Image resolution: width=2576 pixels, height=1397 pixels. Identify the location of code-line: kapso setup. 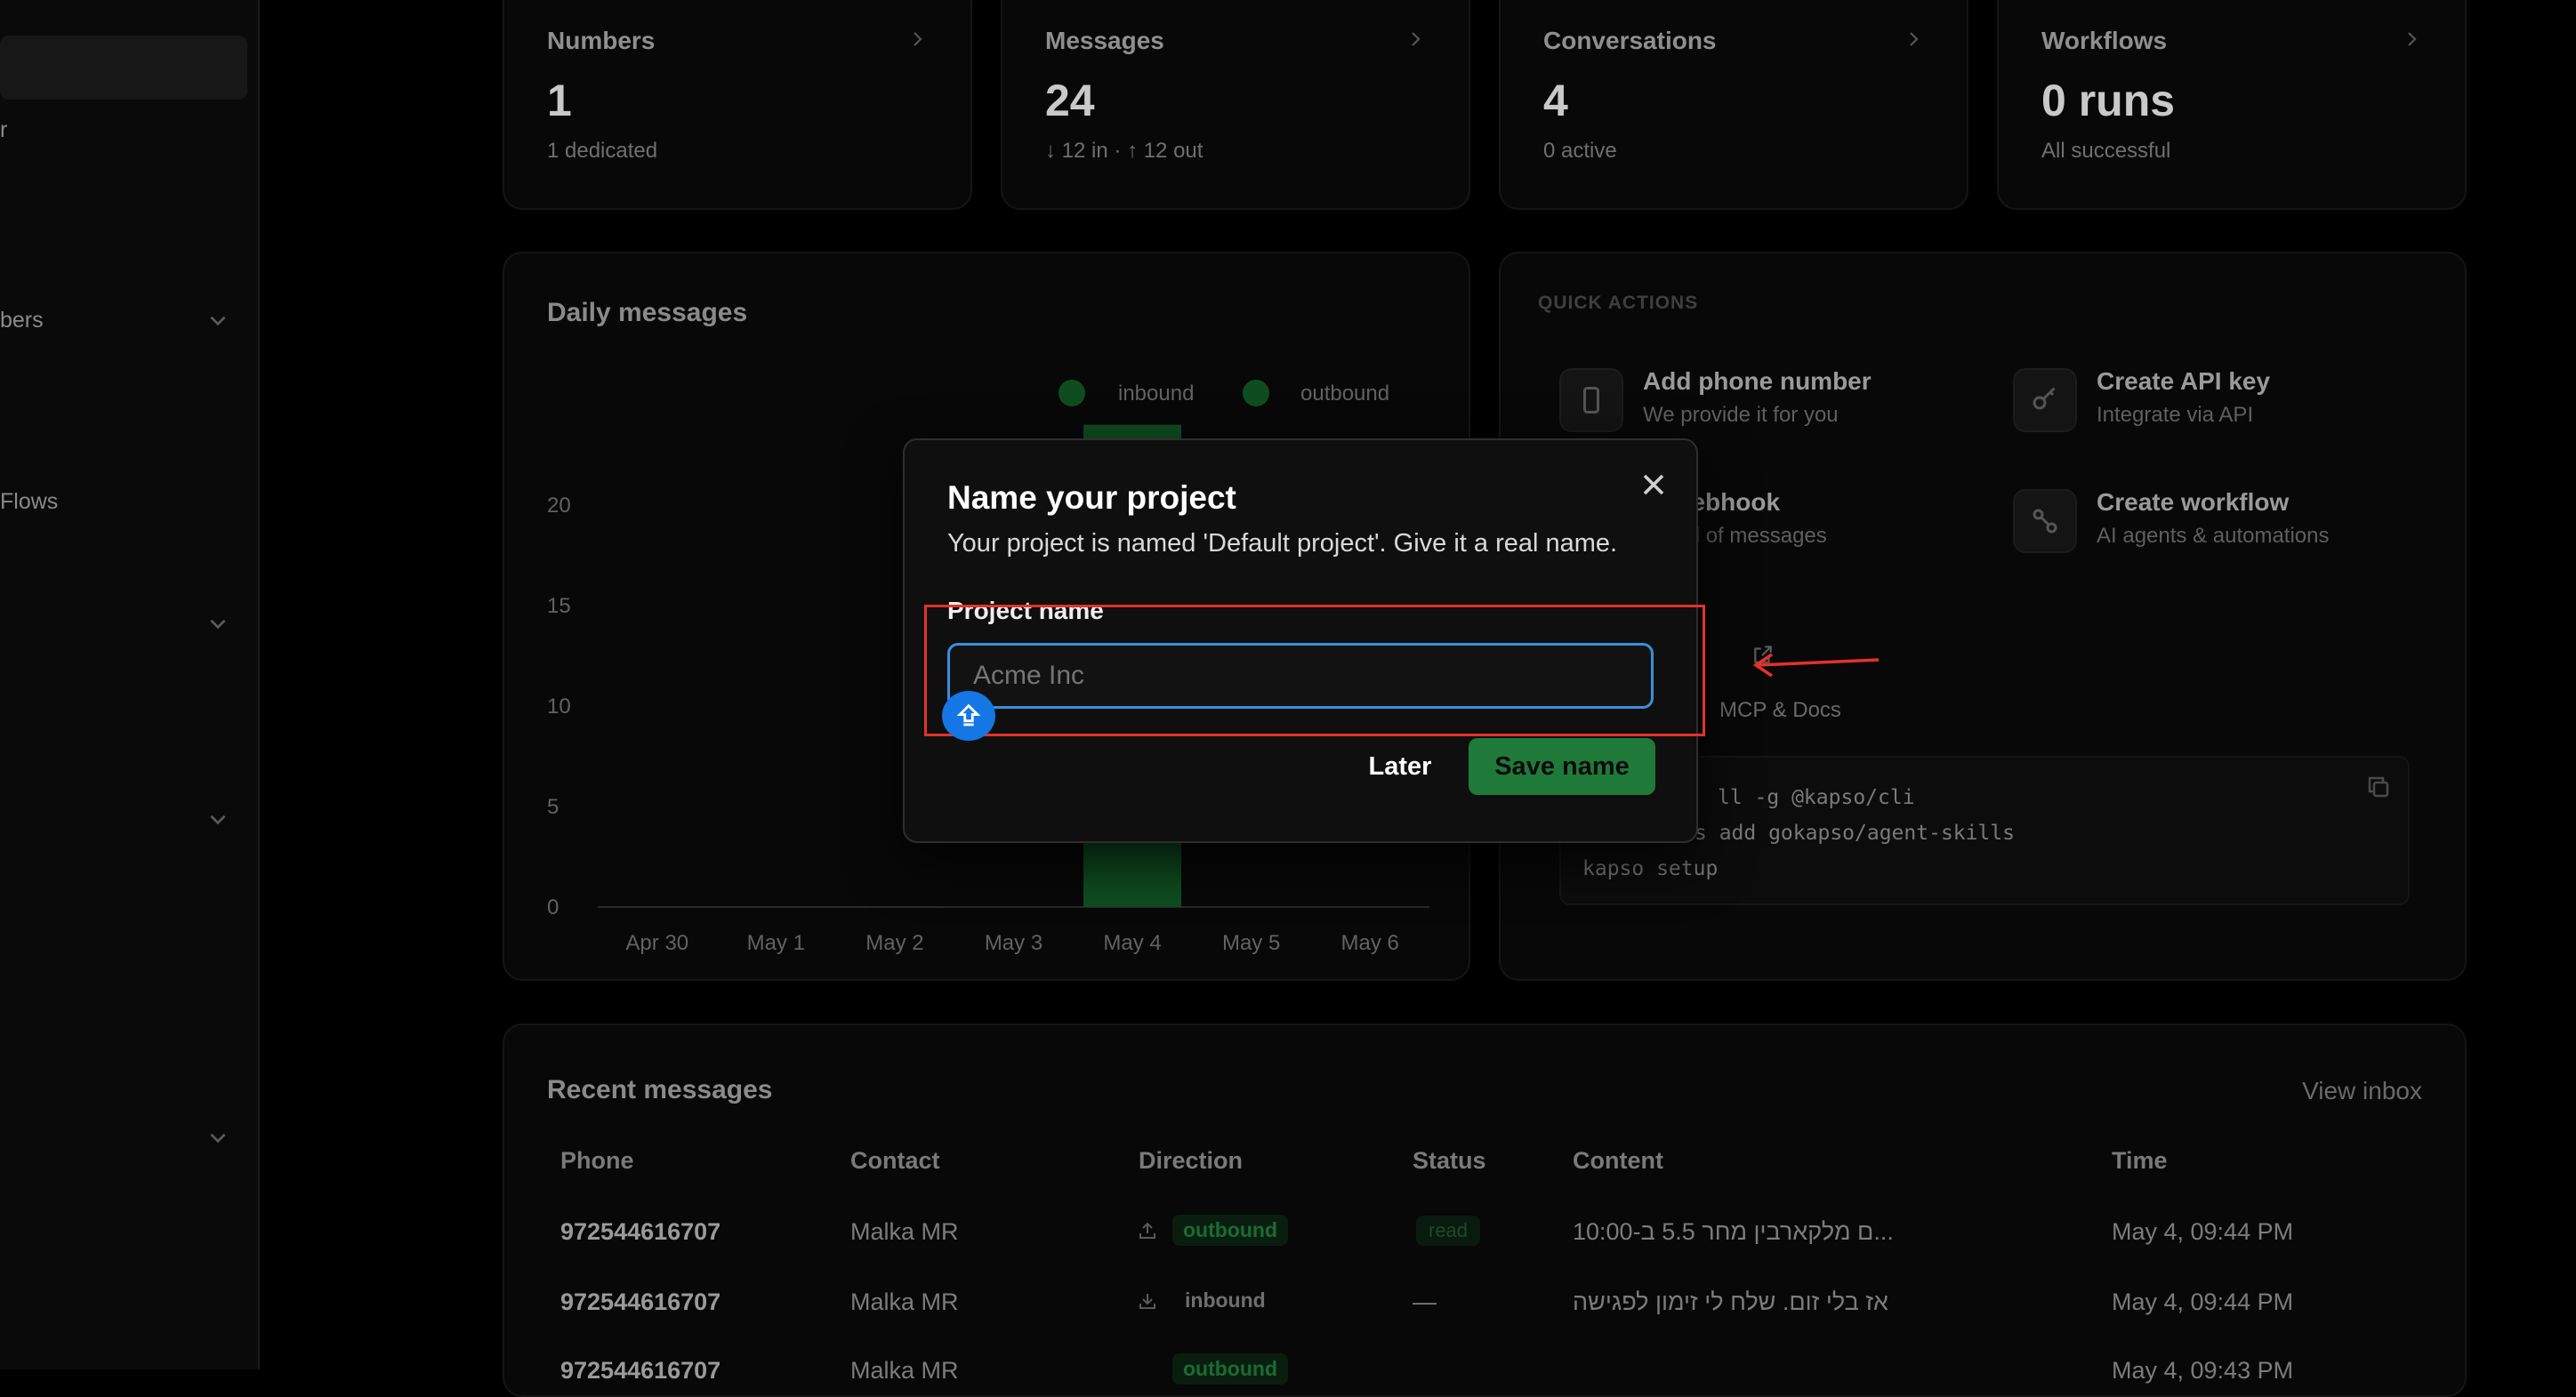
(1650, 868).